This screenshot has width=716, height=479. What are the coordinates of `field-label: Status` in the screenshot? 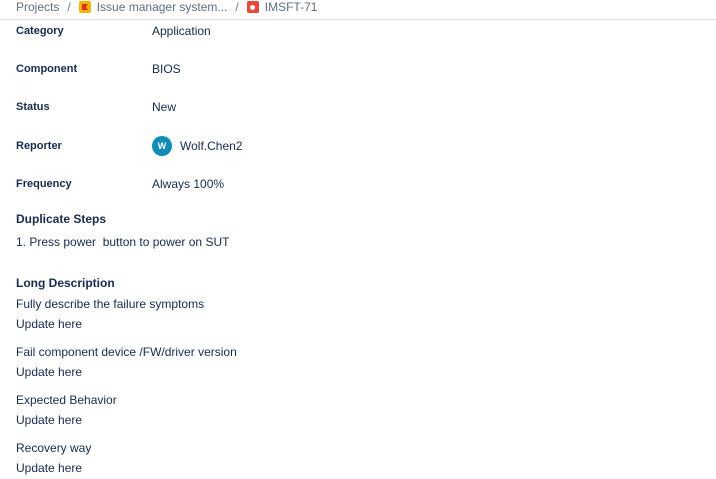 It's located at (33, 107).